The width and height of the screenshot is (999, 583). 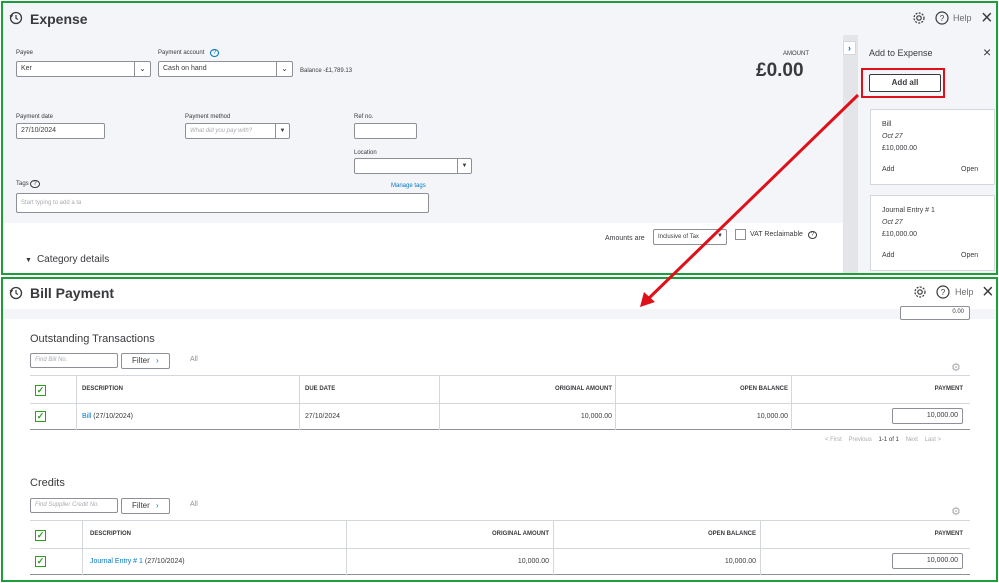 I want to click on supplier-credit-search-input: Find Supplier Credit No., so click(x=74, y=505).